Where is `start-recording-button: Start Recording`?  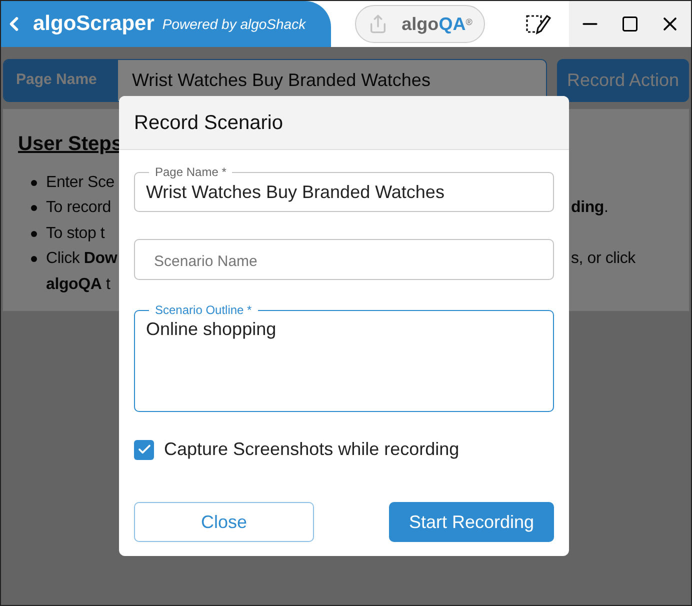
start-recording-button: Start Recording is located at coordinates (471, 522).